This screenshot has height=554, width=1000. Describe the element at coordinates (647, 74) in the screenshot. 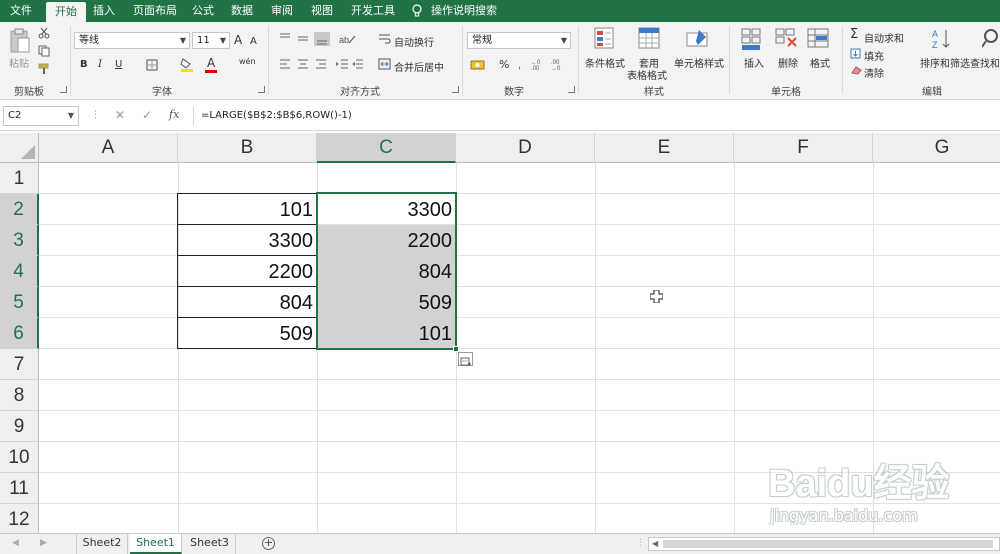

I see `format-as-table-label2: 表格格式` at that location.